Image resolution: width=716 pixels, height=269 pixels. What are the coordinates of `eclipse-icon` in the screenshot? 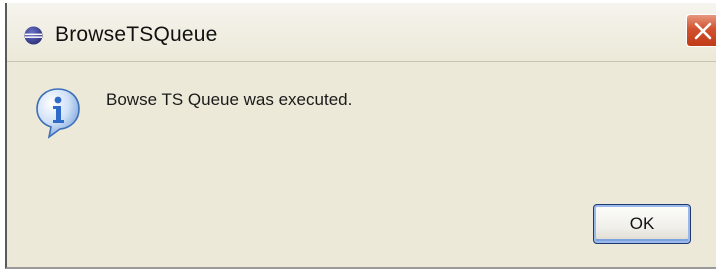 It's located at (33, 35).